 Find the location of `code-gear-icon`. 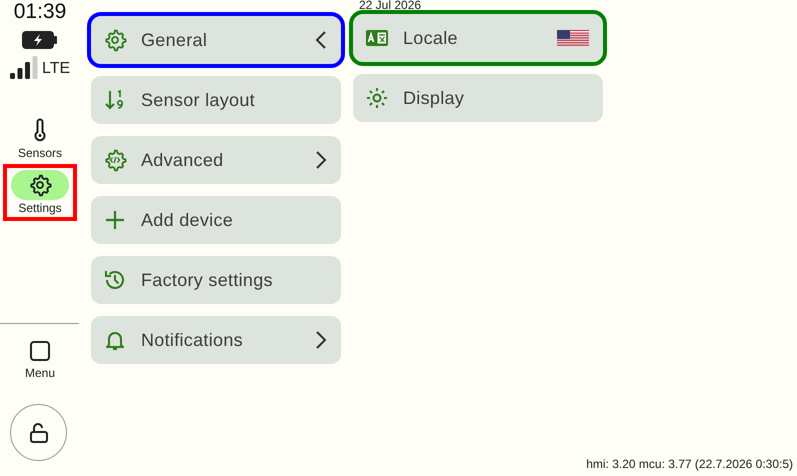

code-gear-icon is located at coordinates (115, 160).